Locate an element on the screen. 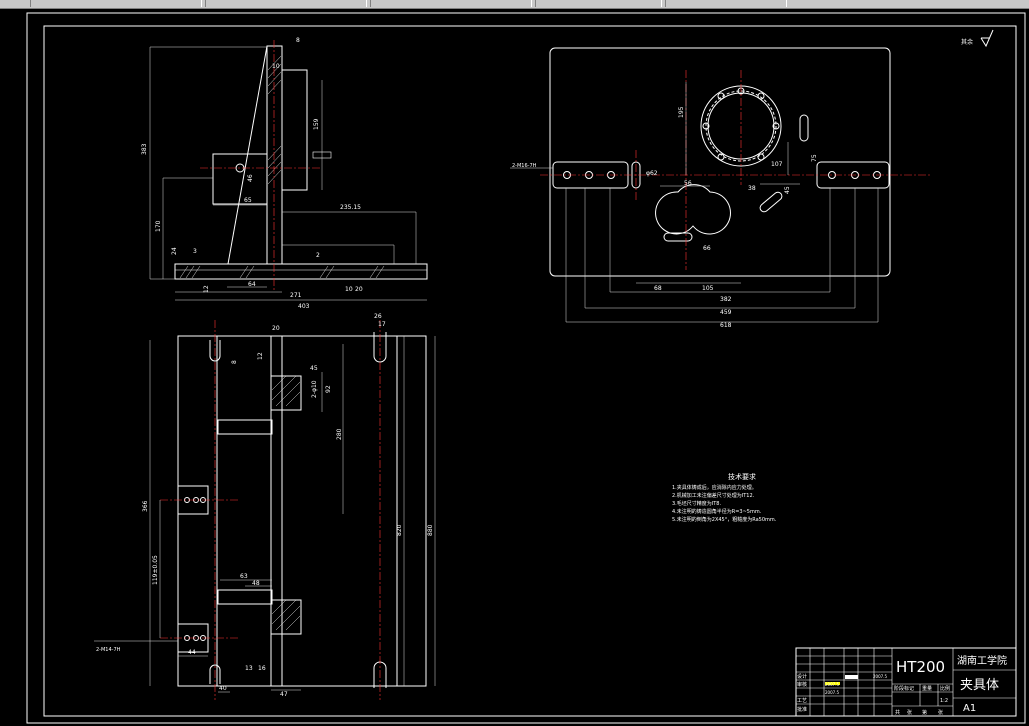 Image resolution: width=1029 pixels, height=726 pixels. dim-phi62: φ62 is located at coordinates (652, 173).